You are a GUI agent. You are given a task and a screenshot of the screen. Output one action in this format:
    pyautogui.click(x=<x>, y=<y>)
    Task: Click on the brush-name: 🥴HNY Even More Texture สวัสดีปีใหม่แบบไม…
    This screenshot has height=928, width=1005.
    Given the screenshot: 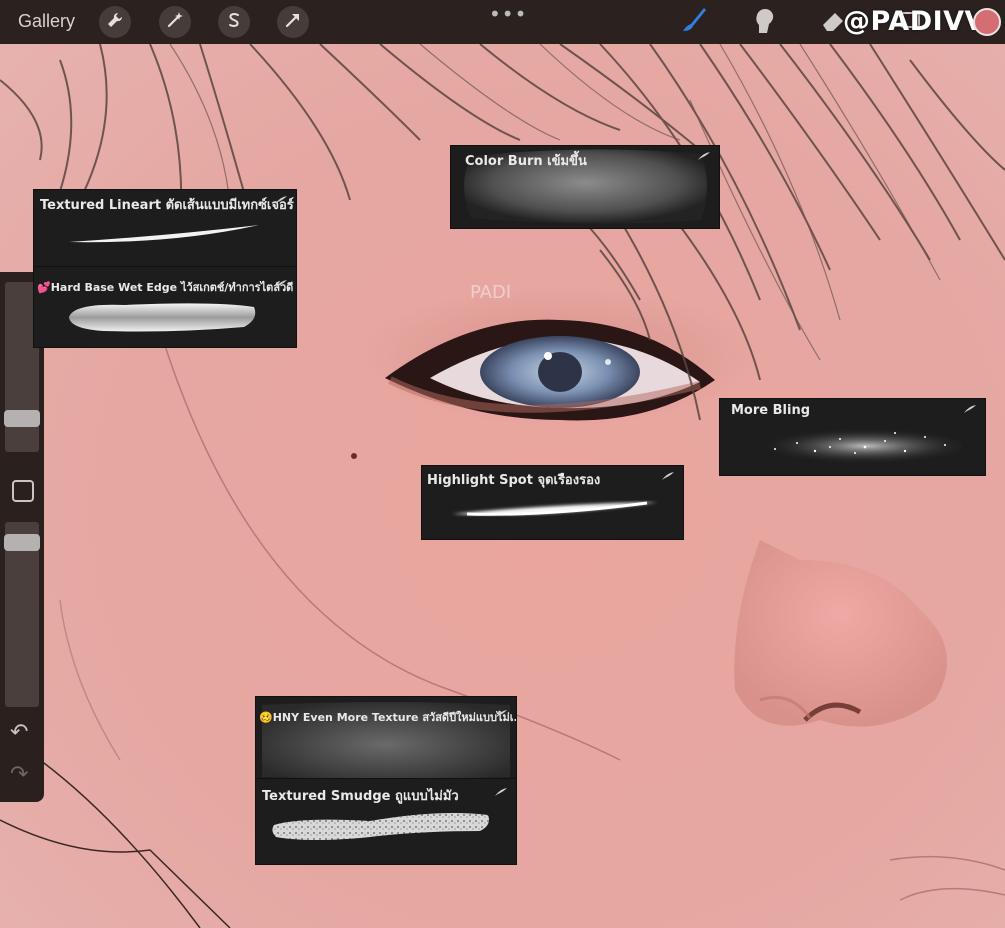 What is the action you would take?
    pyautogui.click(x=388, y=717)
    